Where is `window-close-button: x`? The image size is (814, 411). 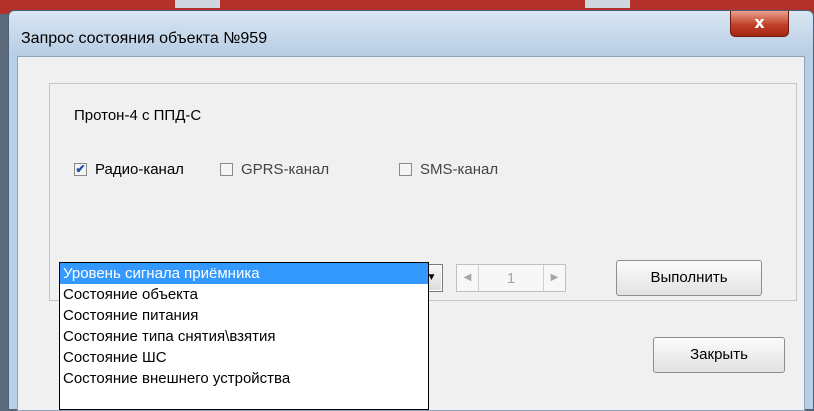
window-close-button: x is located at coordinates (759, 24).